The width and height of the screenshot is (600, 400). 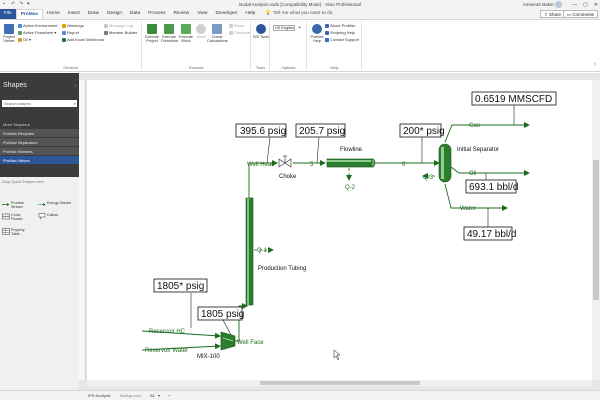 I want to click on all-pages-chevron-icon: ▾, so click(x=159, y=395).